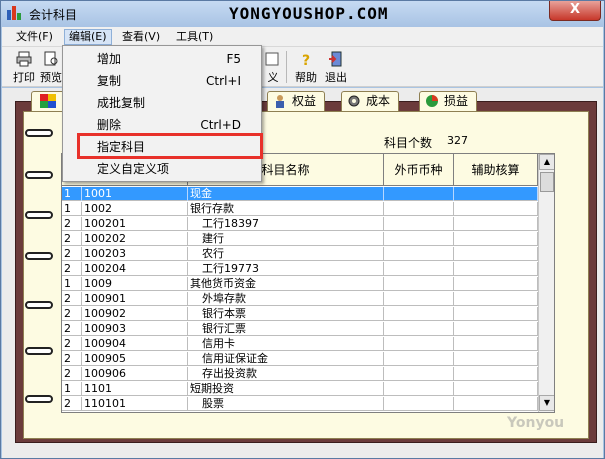 The height and width of the screenshot is (459, 605). Describe the element at coordinates (300, 269) in the screenshot. I see `table-row: 2 100204 工行19773` at that location.